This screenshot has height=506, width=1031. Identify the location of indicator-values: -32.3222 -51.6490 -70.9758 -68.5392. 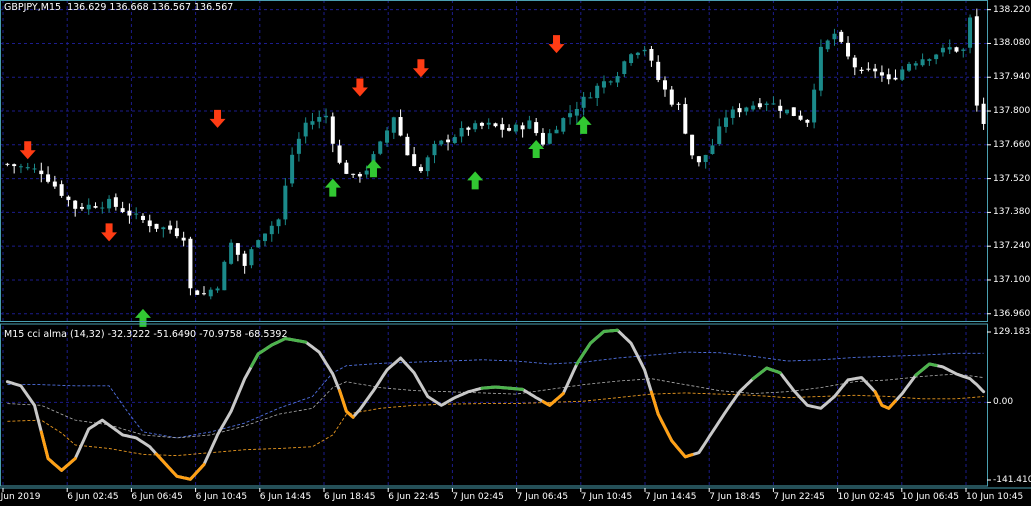
(197, 334).